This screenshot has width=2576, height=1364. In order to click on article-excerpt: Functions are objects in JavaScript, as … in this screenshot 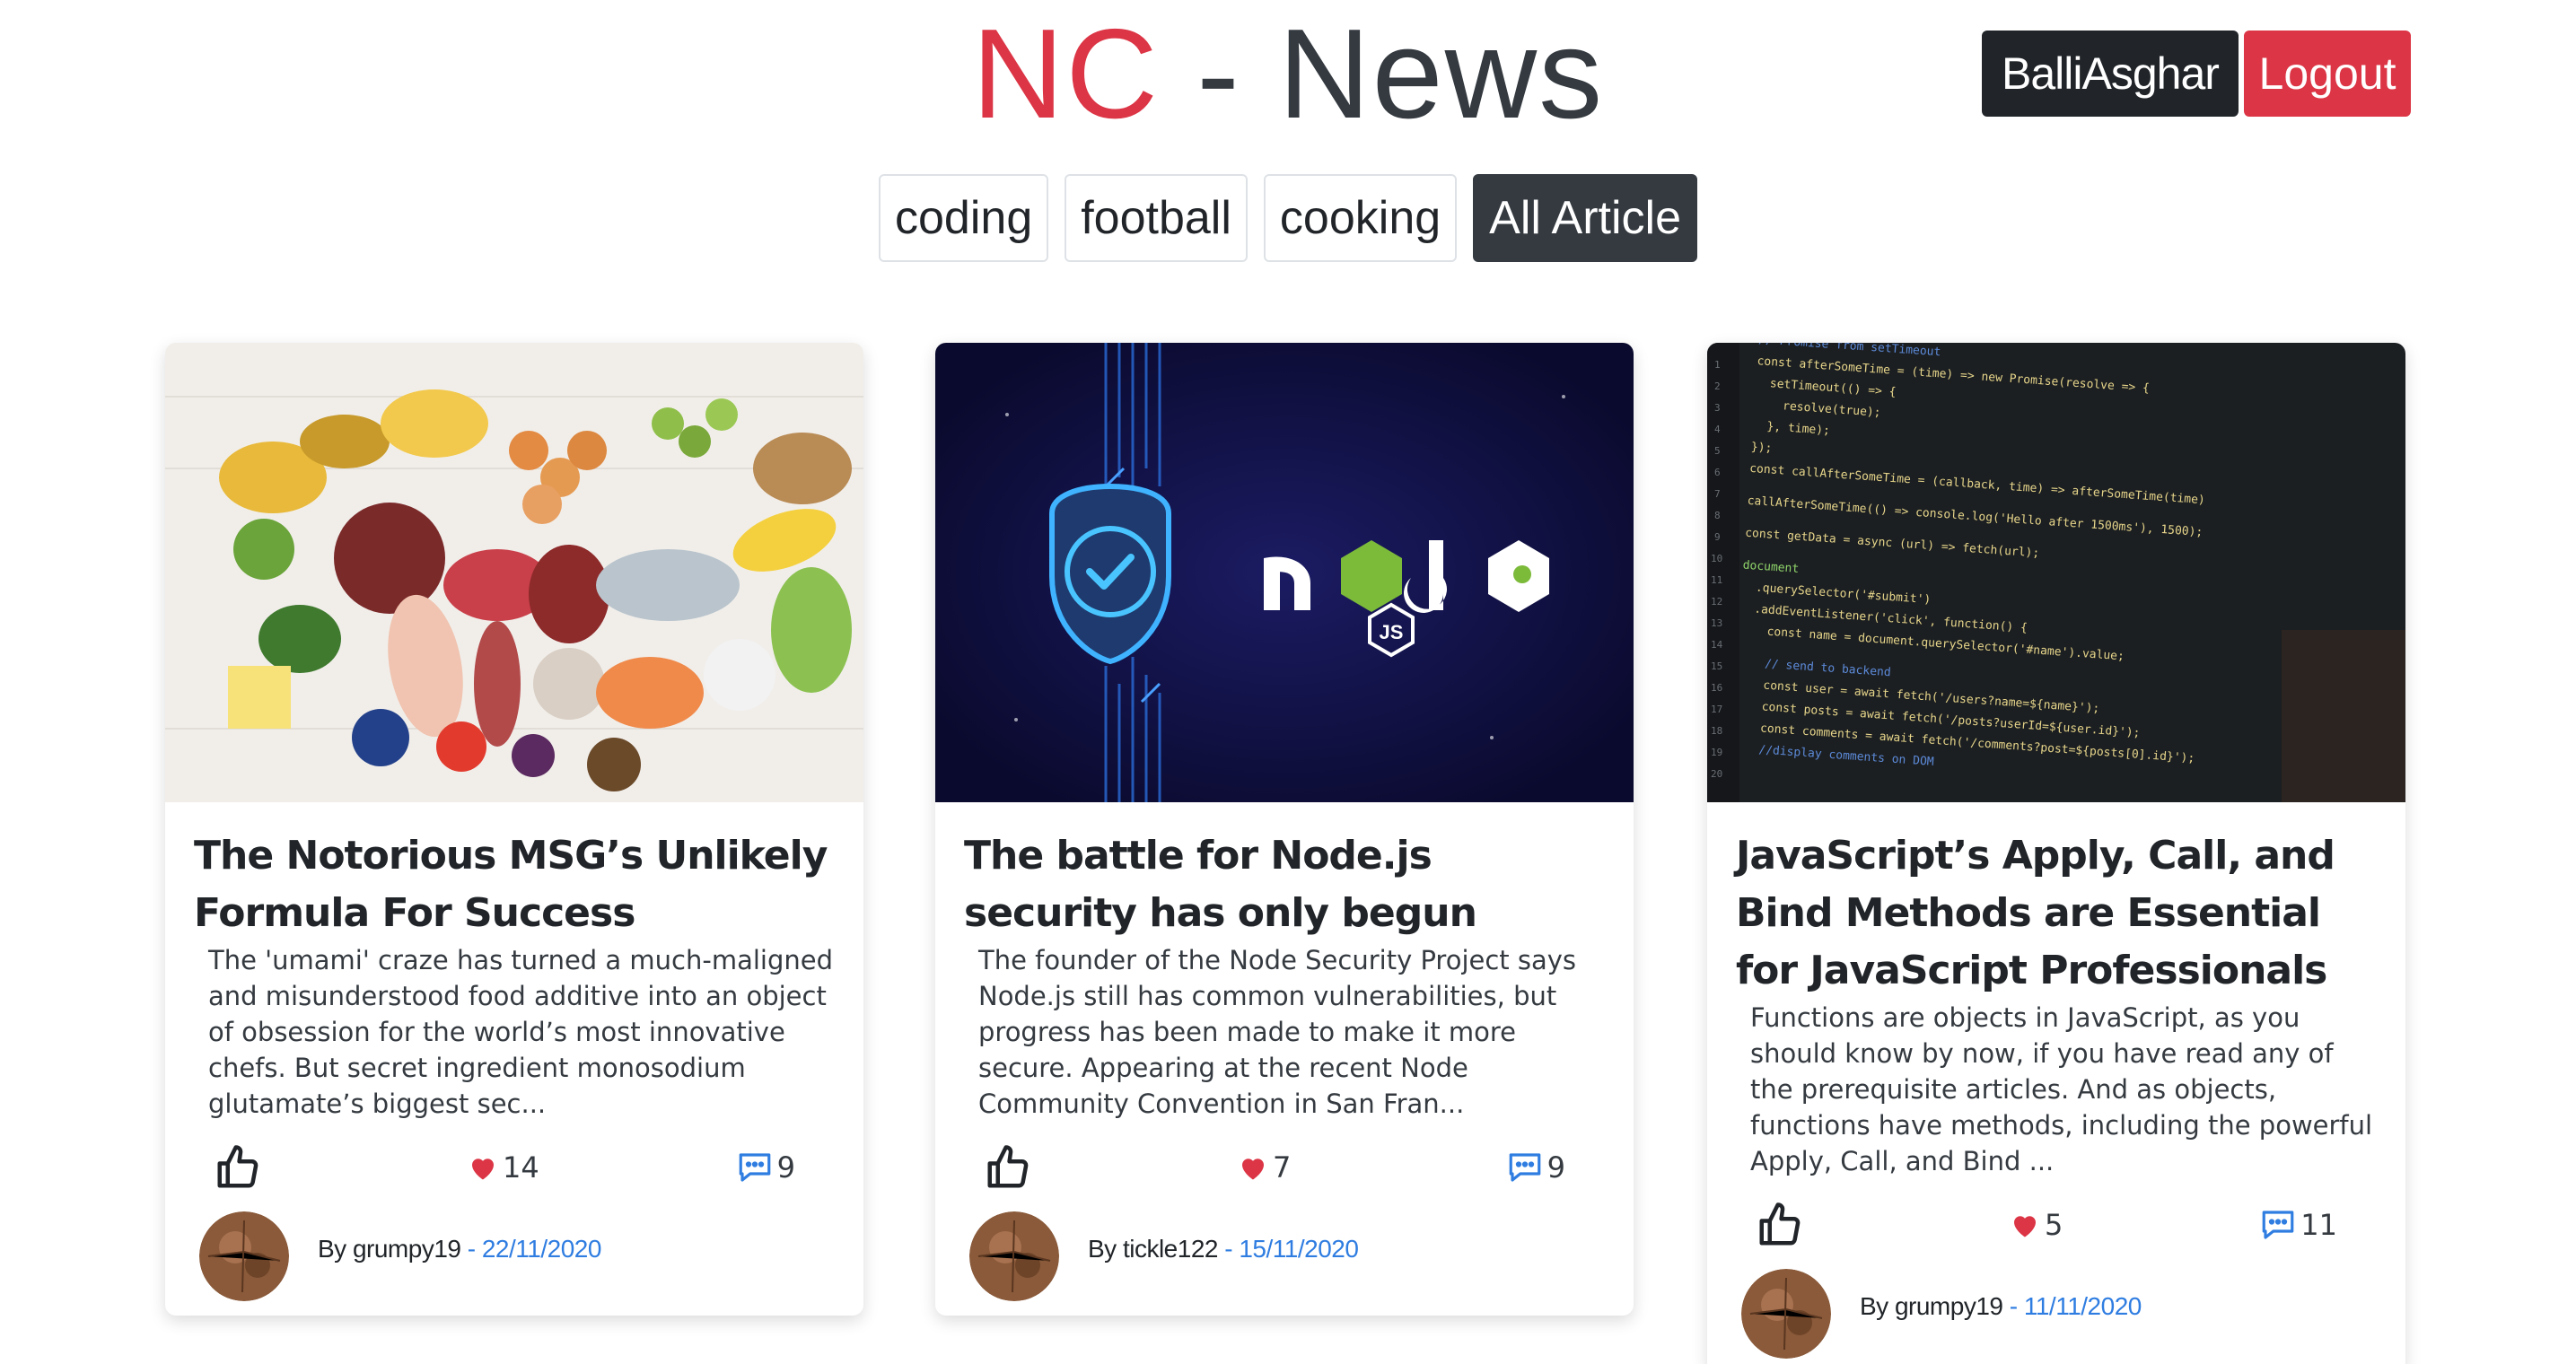, I will do `click(2061, 1089)`.